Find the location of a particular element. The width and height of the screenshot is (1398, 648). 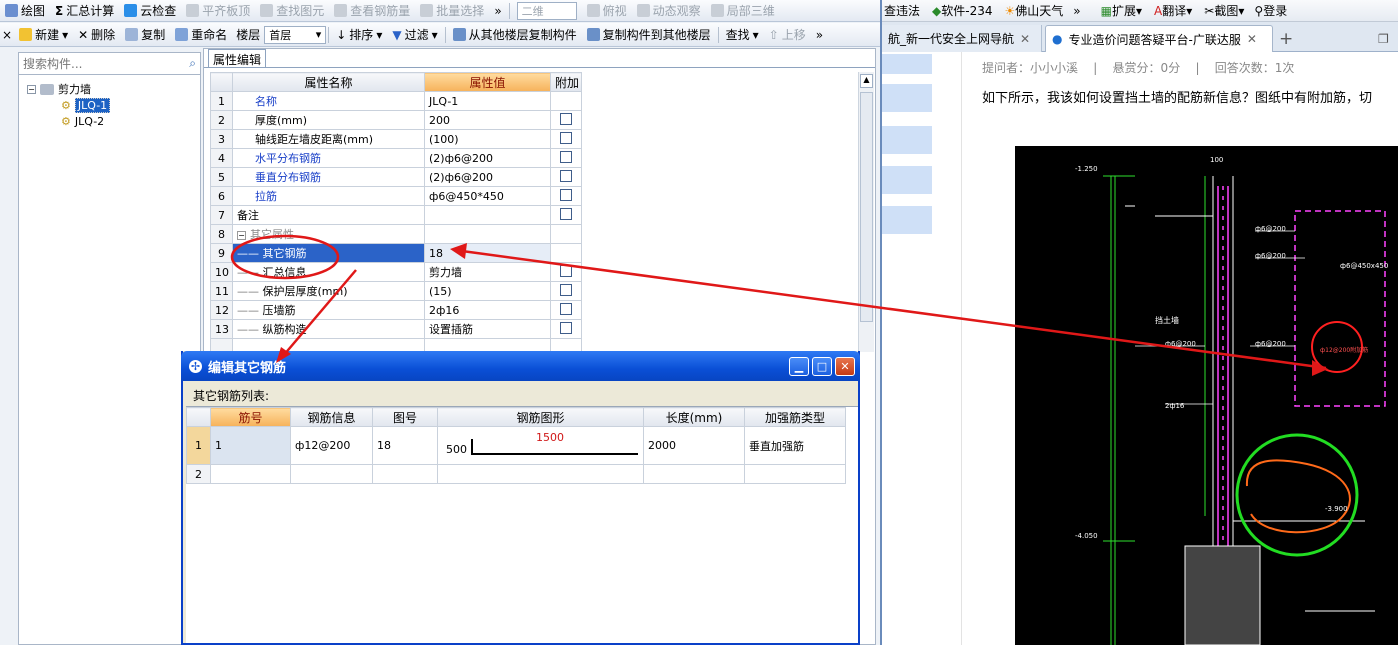

property-row: 10 —— 汇总信息 剪力墙 is located at coordinates (396, 272).